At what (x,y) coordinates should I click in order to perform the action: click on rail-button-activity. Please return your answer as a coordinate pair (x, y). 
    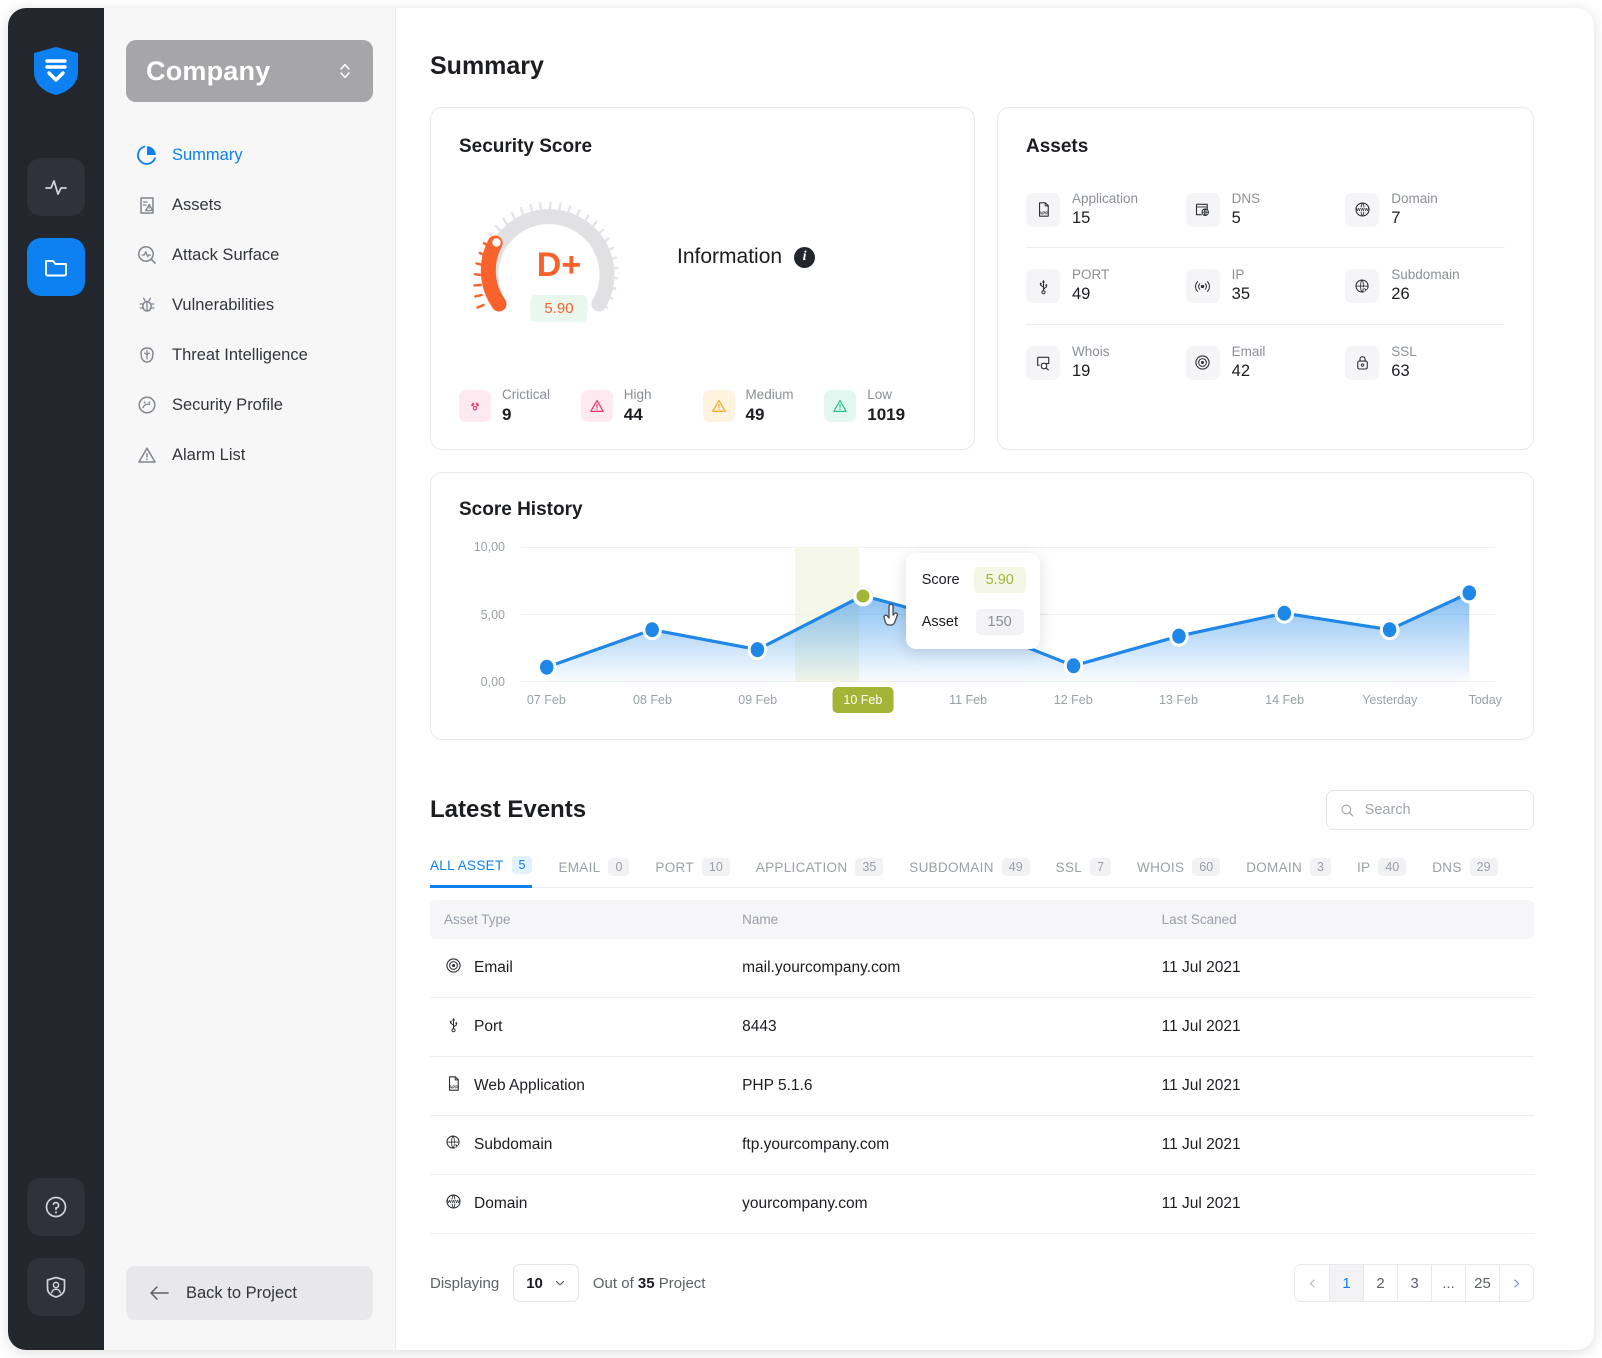
    Looking at the image, I should click on (56, 187).